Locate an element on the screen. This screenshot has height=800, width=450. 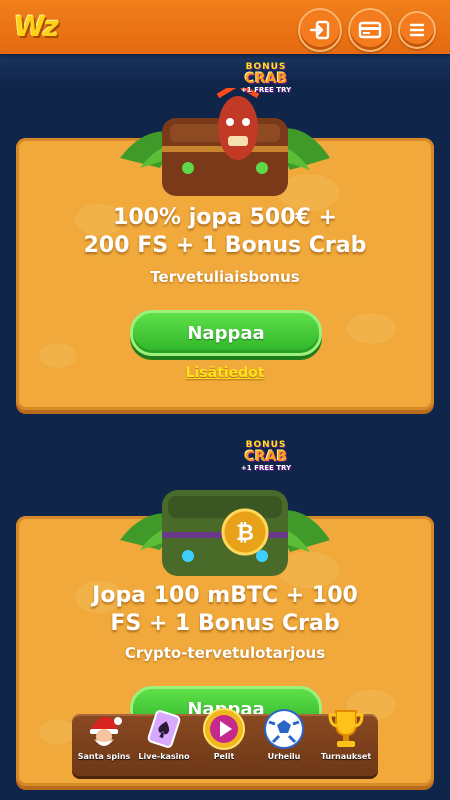
dock-item-live-casino: Live-kasino is located at coordinates (164, 733).